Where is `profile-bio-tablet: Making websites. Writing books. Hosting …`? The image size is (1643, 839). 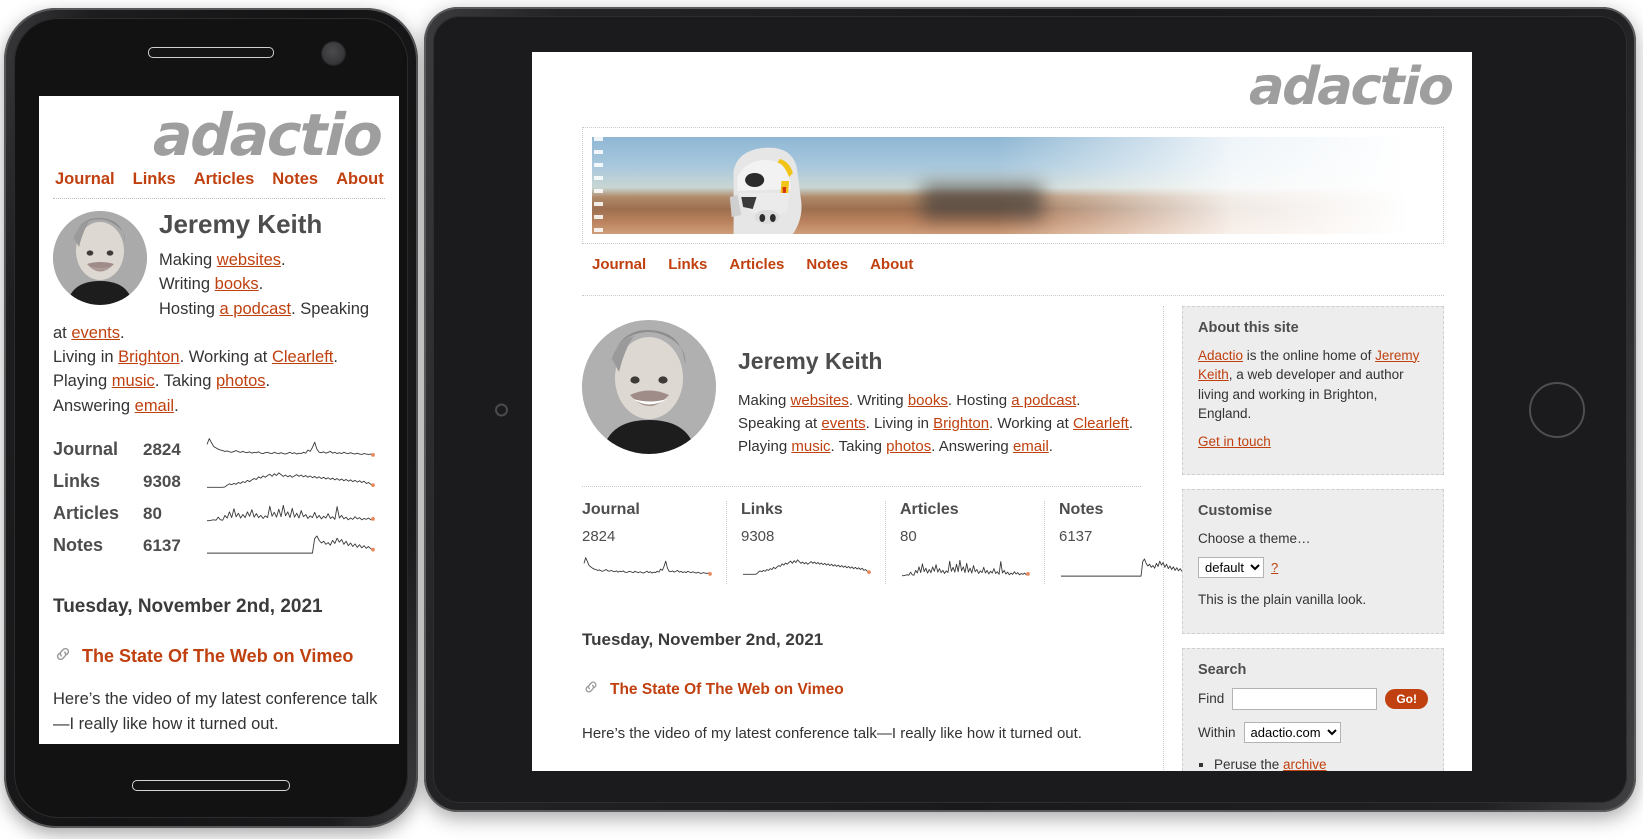
profile-bio-tablet: Making websites. Writing books. Hosting … is located at coordinates (936, 423).